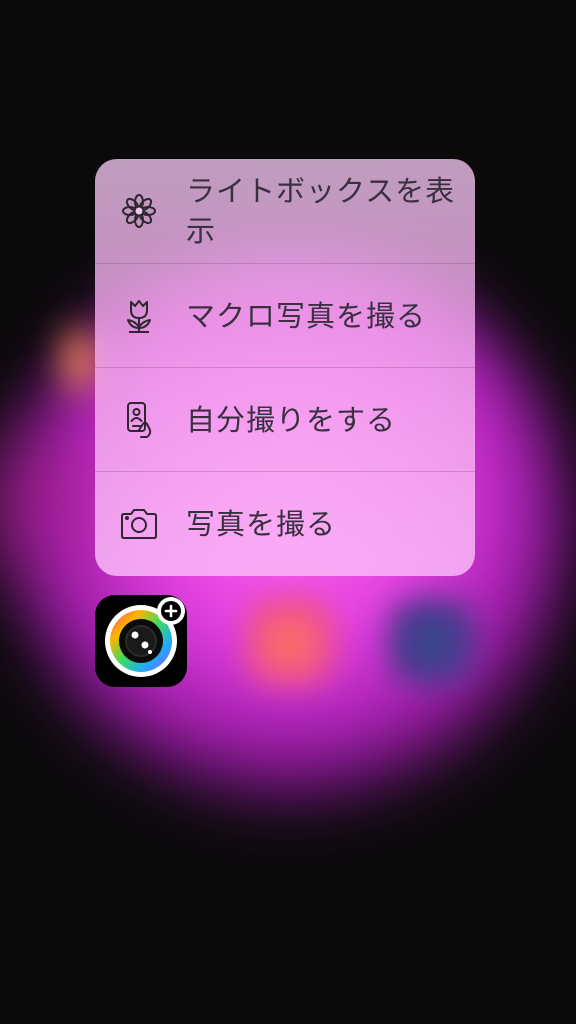 This screenshot has width=576, height=1024. I want to click on camera-icon, so click(139, 524).